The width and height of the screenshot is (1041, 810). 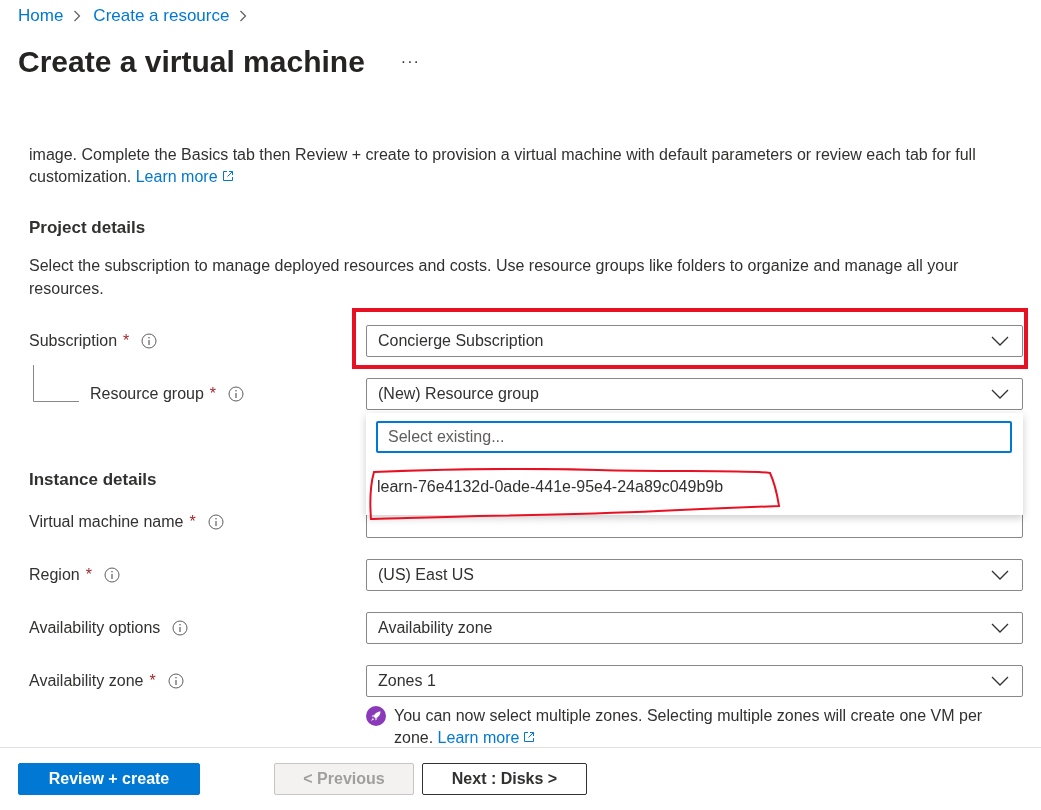 What do you see at coordinates (73, 341) in the screenshot?
I see `field-label: Subscription` at bounding box center [73, 341].